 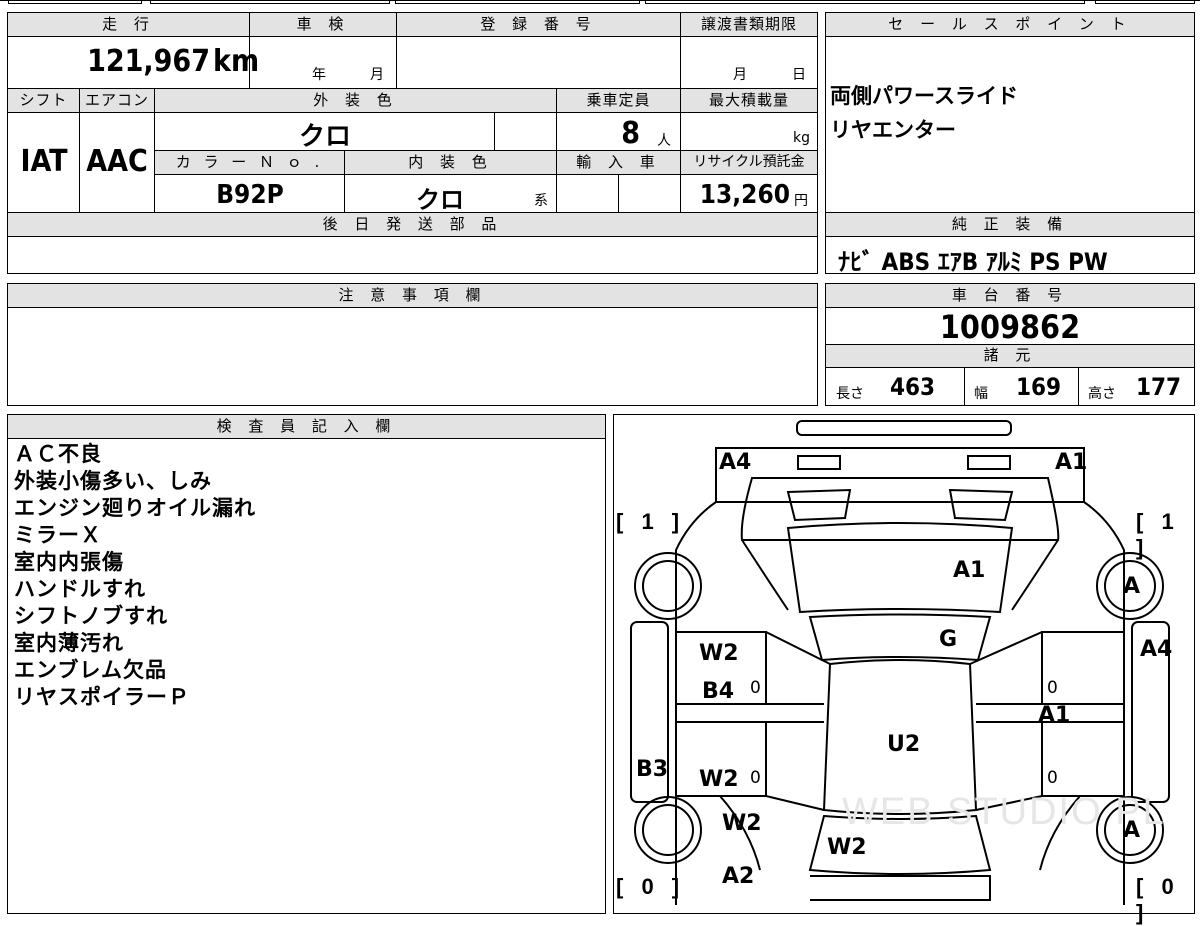 What do you see at coordinates (355, 100) in the screenshot?
I see `exterior-color-header: 外 装 色` at bounding box center [355, 100].